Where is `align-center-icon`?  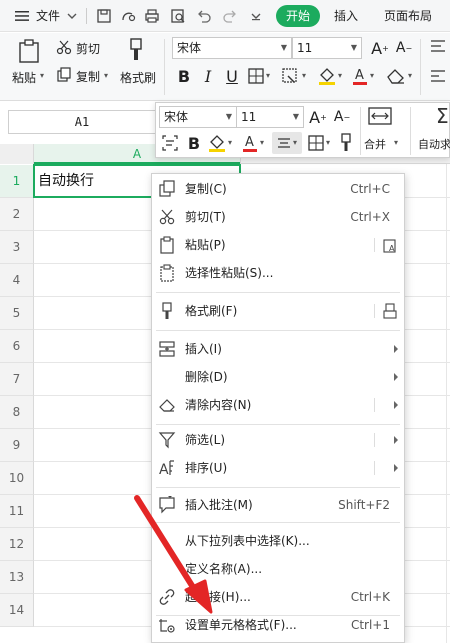 align-center-icon is located at coordinates (284, 143).